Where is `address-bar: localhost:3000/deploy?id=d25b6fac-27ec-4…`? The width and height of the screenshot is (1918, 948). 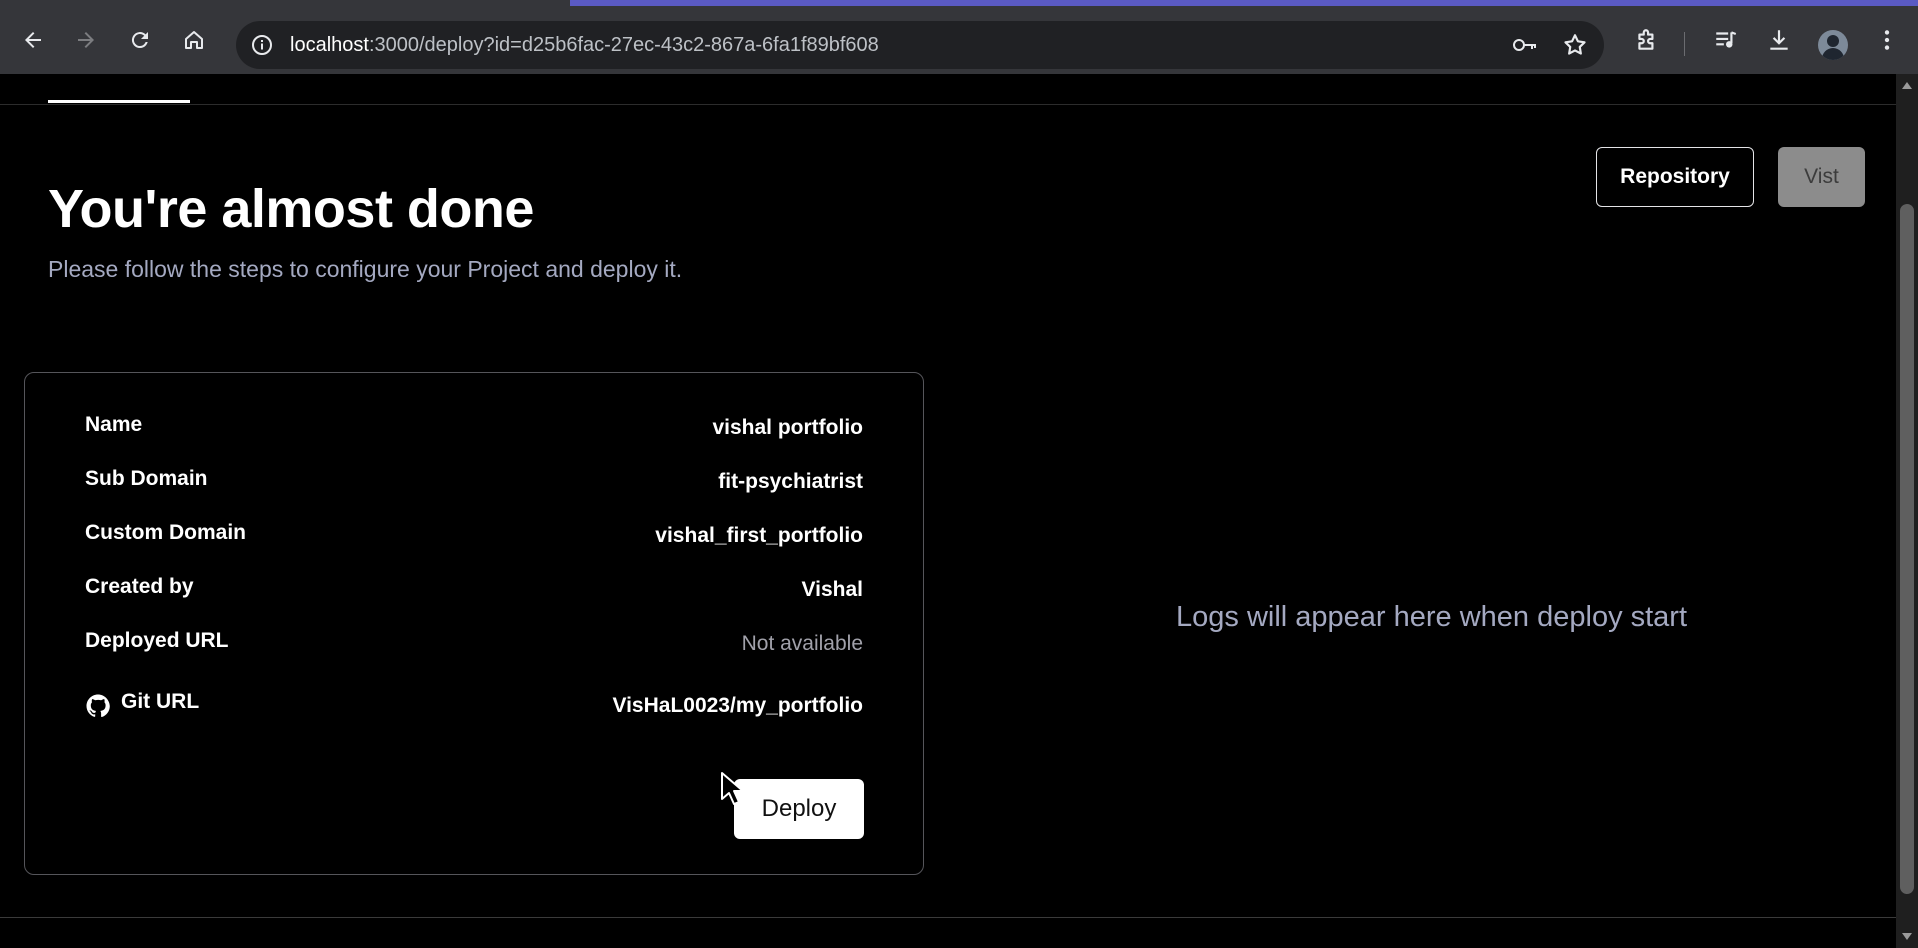
address-bar: localhost:3000/deploy?id=d25b6fac-27ec-4… is located at coordinates (920, 45).